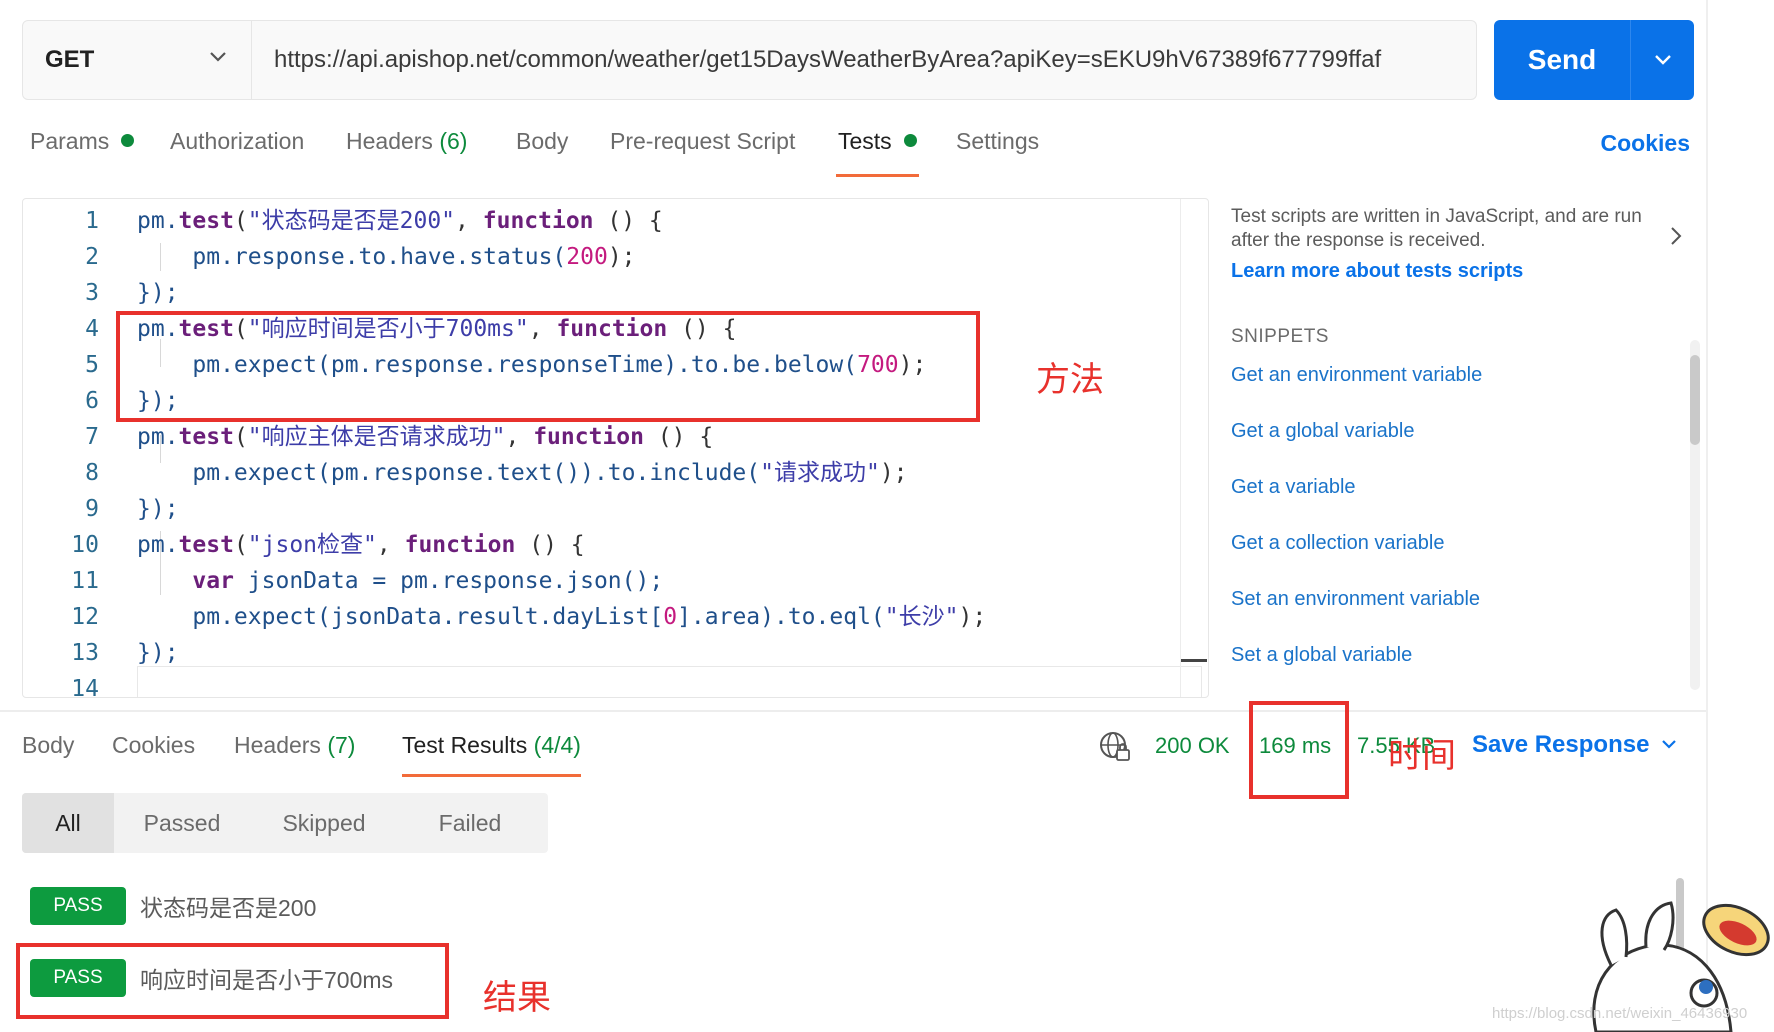 The width and height of the screenshot is (1774, 1032). Describe the element at coordinates (92, 509) in the screenshot. I see `line-number: 9` at that location.